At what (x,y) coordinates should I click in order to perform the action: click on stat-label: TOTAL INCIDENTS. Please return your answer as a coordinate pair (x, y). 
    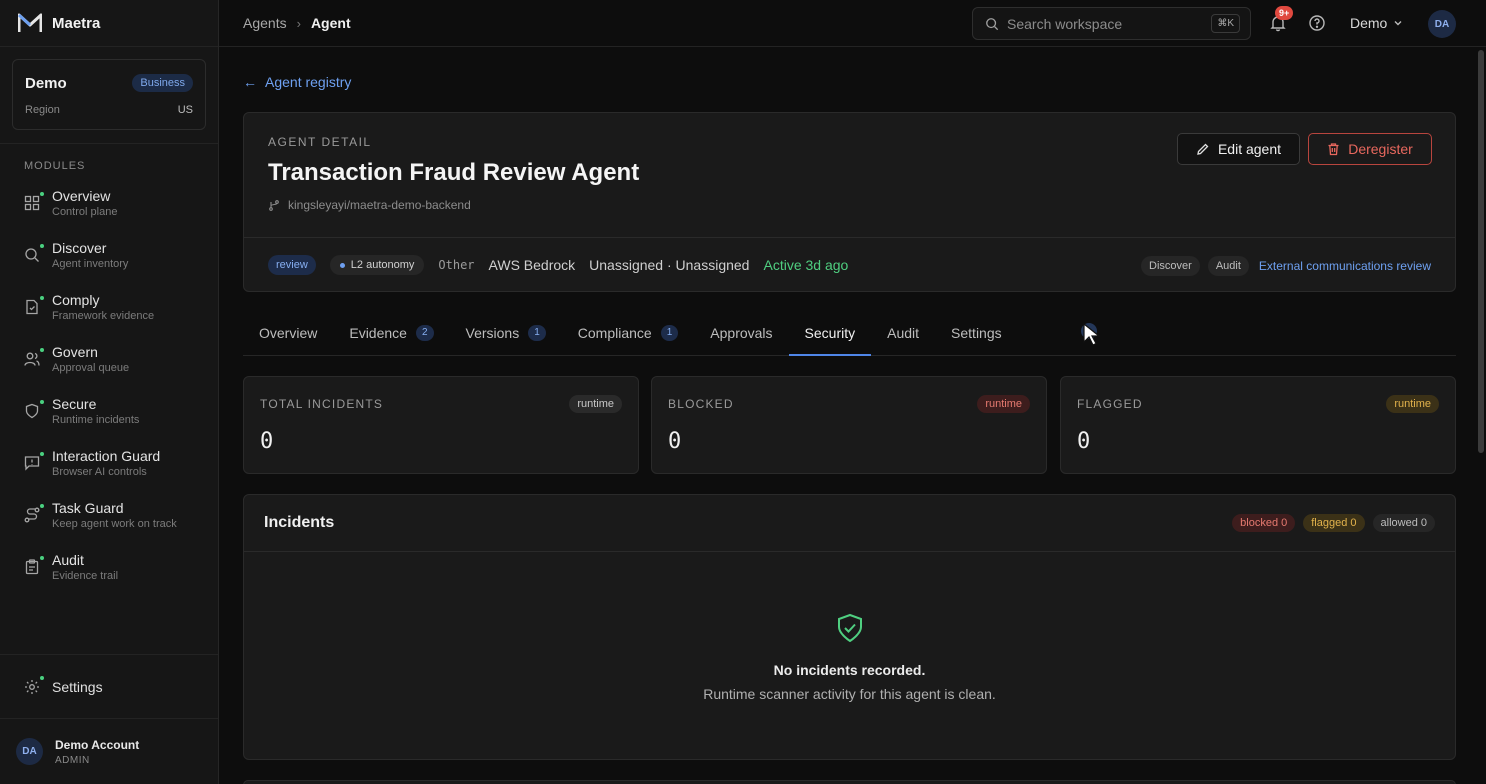
    Looking at the image, I should click on (322, 404).